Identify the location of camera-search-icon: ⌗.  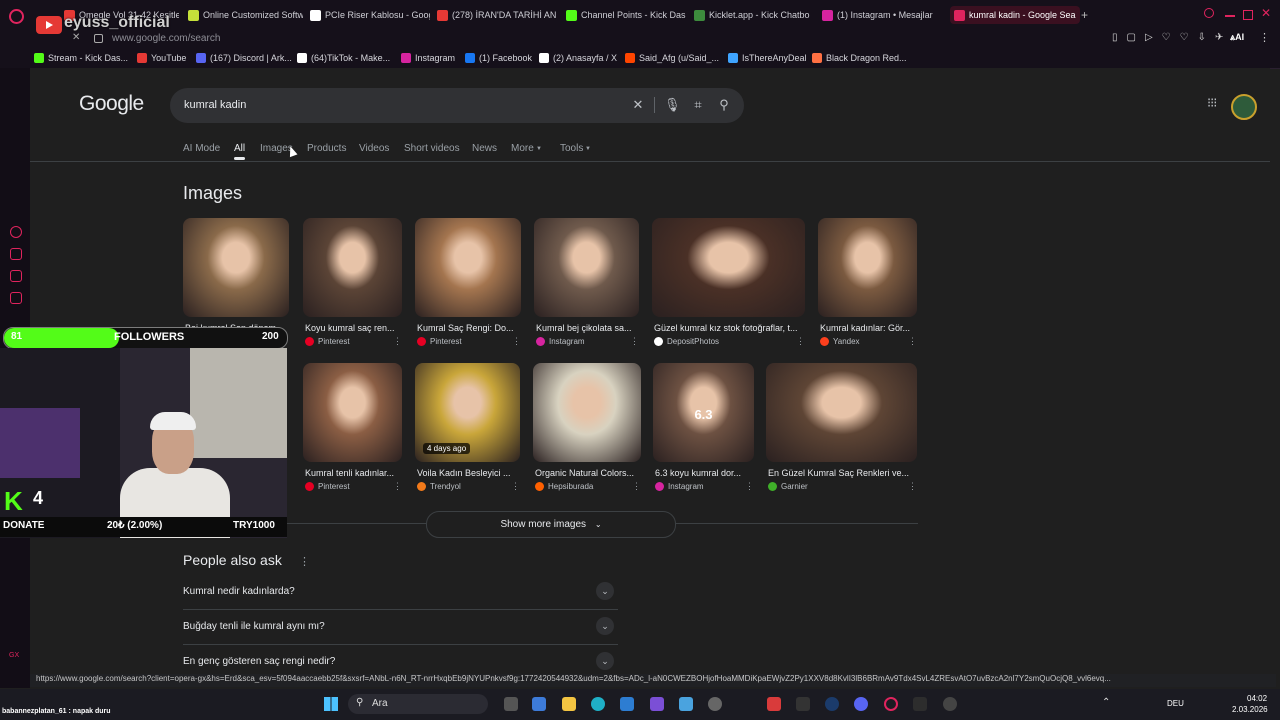
(698, 105).